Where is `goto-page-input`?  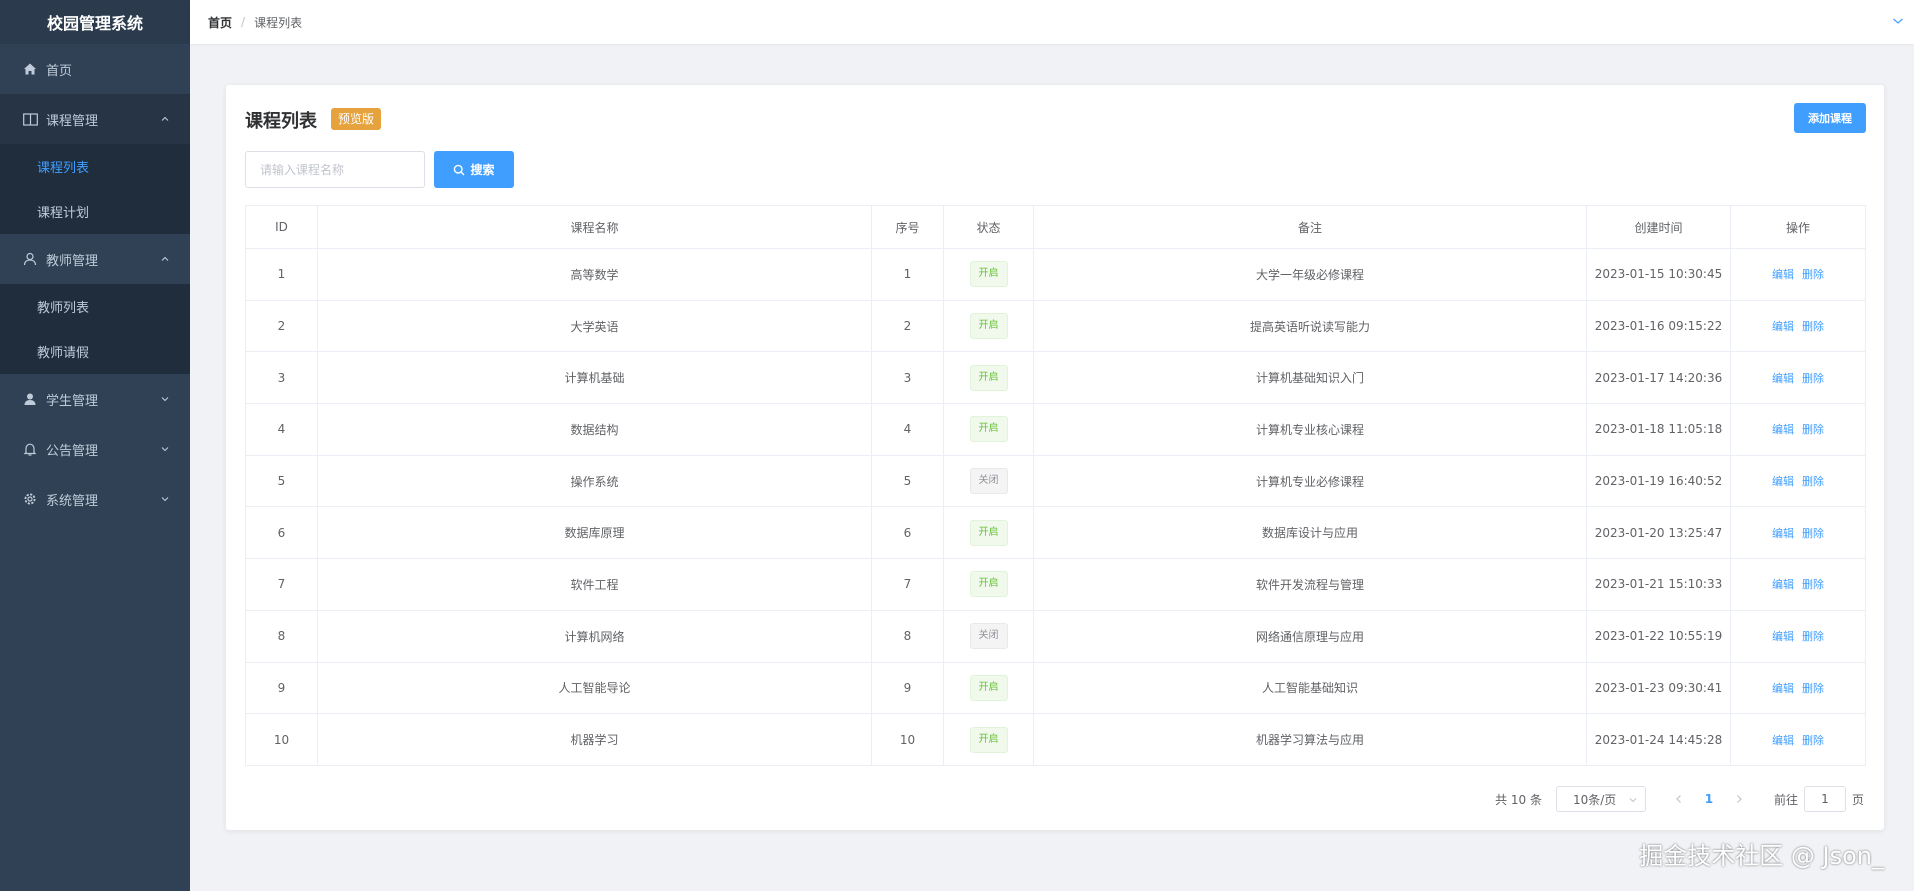 goto-page-input is located at coordinates (1824, 799).